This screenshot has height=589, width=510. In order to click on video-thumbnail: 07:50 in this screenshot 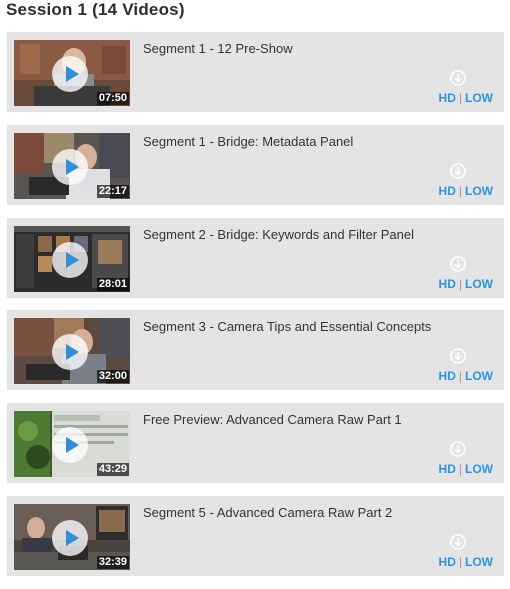, I will do `click(72, 73)`.